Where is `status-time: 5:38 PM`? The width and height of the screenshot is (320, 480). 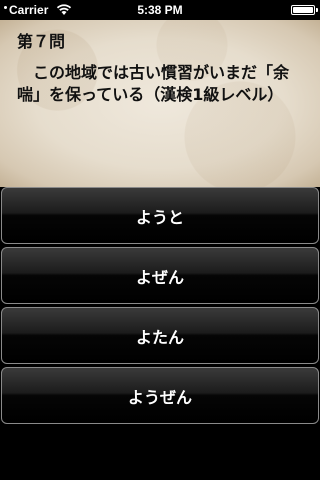
status-time: 5:38 PM is located at coordinates (160, 10).